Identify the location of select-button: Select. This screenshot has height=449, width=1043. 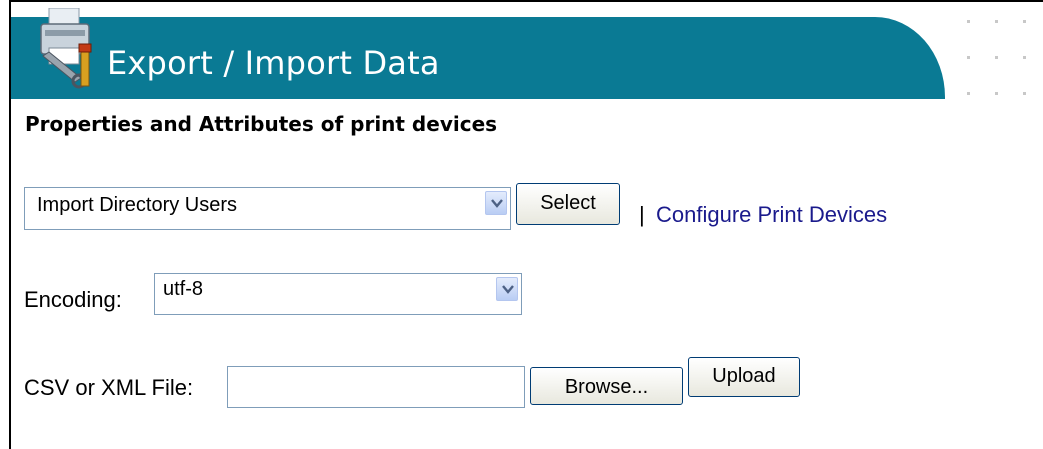
(568, 204).